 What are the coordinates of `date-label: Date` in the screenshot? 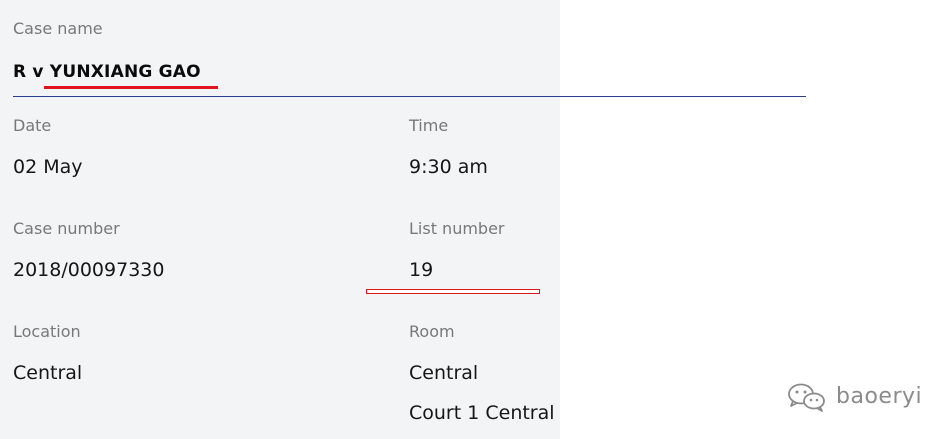 It's located at (32, 125).